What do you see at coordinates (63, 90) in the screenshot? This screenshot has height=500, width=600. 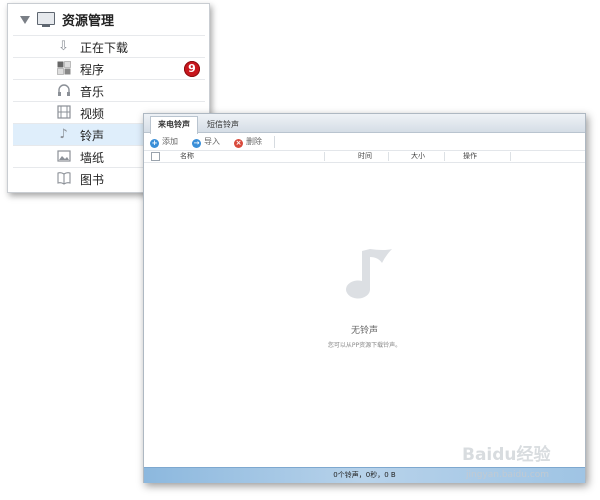 I see `headphones-icon` at bounding box center [63, 90].